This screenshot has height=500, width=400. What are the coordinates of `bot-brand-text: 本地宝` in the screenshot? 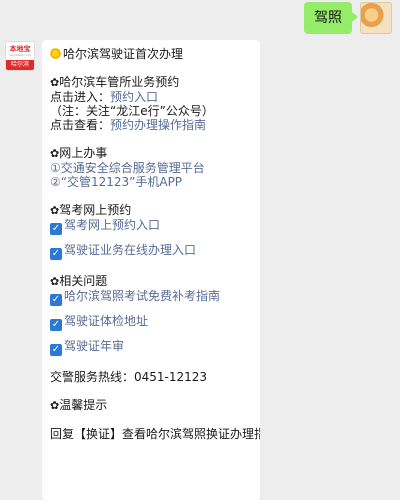 It's located at (20, 49).